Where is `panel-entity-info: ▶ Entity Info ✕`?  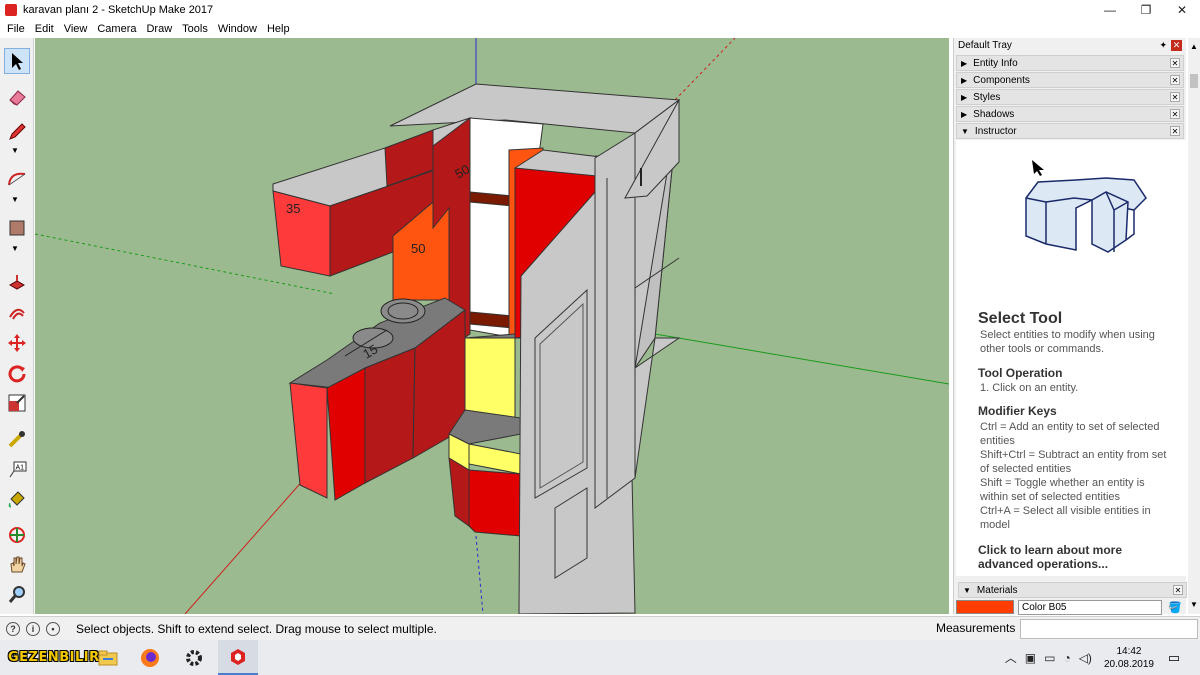 panel-entity-info: ▶ Entity Info ✕ is located at coordinates (1070, 63).